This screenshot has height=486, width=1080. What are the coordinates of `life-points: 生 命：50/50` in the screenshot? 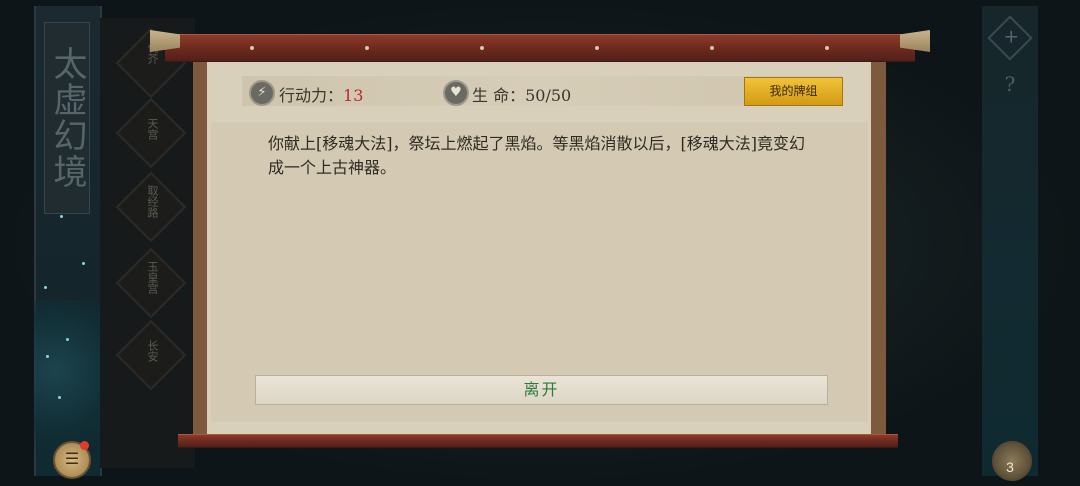 It's located at (521, 94).